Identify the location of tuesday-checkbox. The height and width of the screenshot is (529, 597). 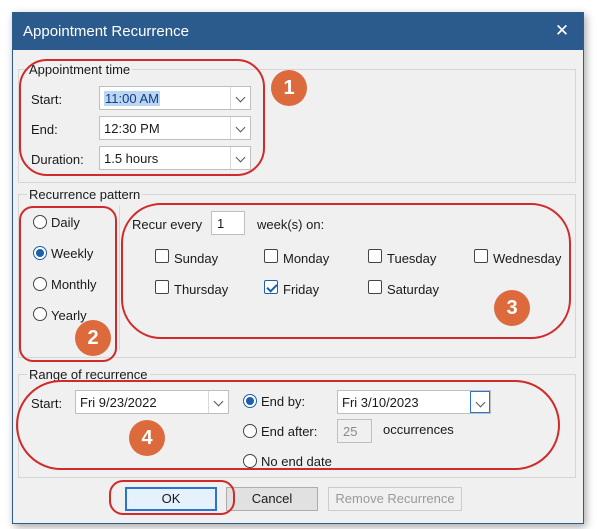
(375, 256).